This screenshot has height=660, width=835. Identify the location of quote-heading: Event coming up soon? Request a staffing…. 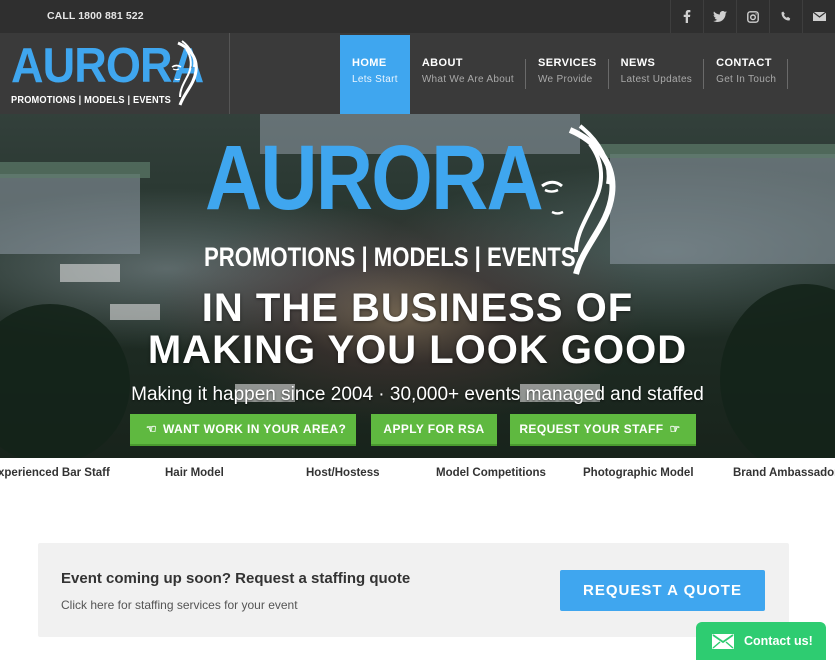
(236, 578).